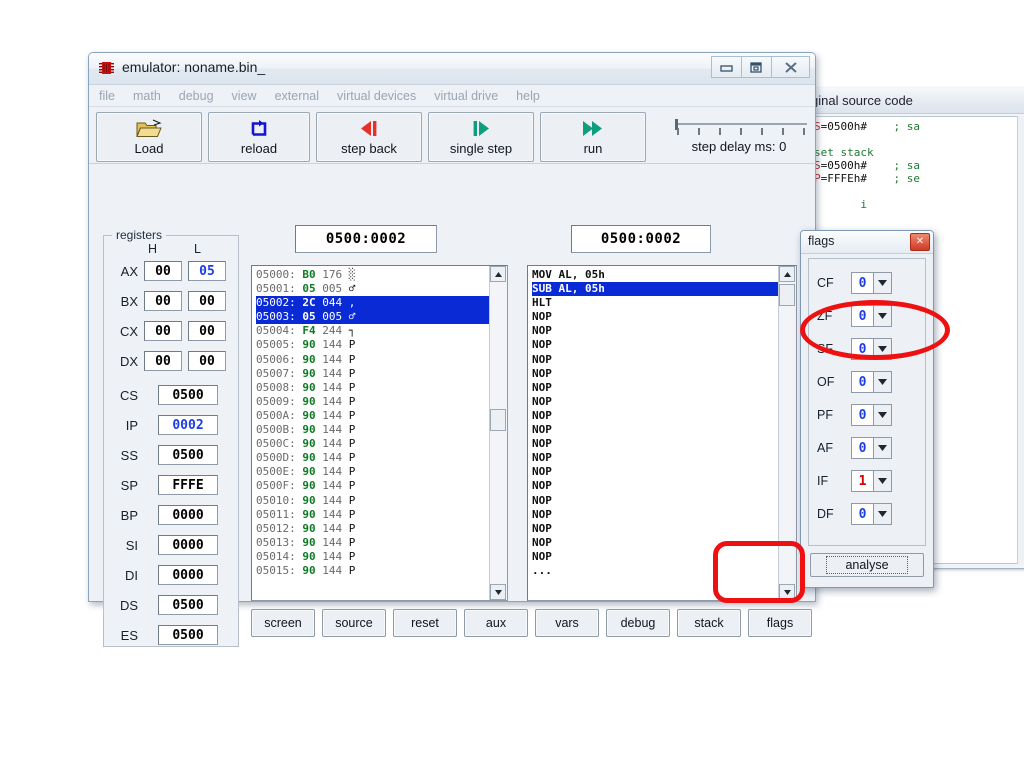  What do you see at coordinates (862, 448) in the screenshot?
I see `flag-value-af: 0` at bounding box center [862, 448].